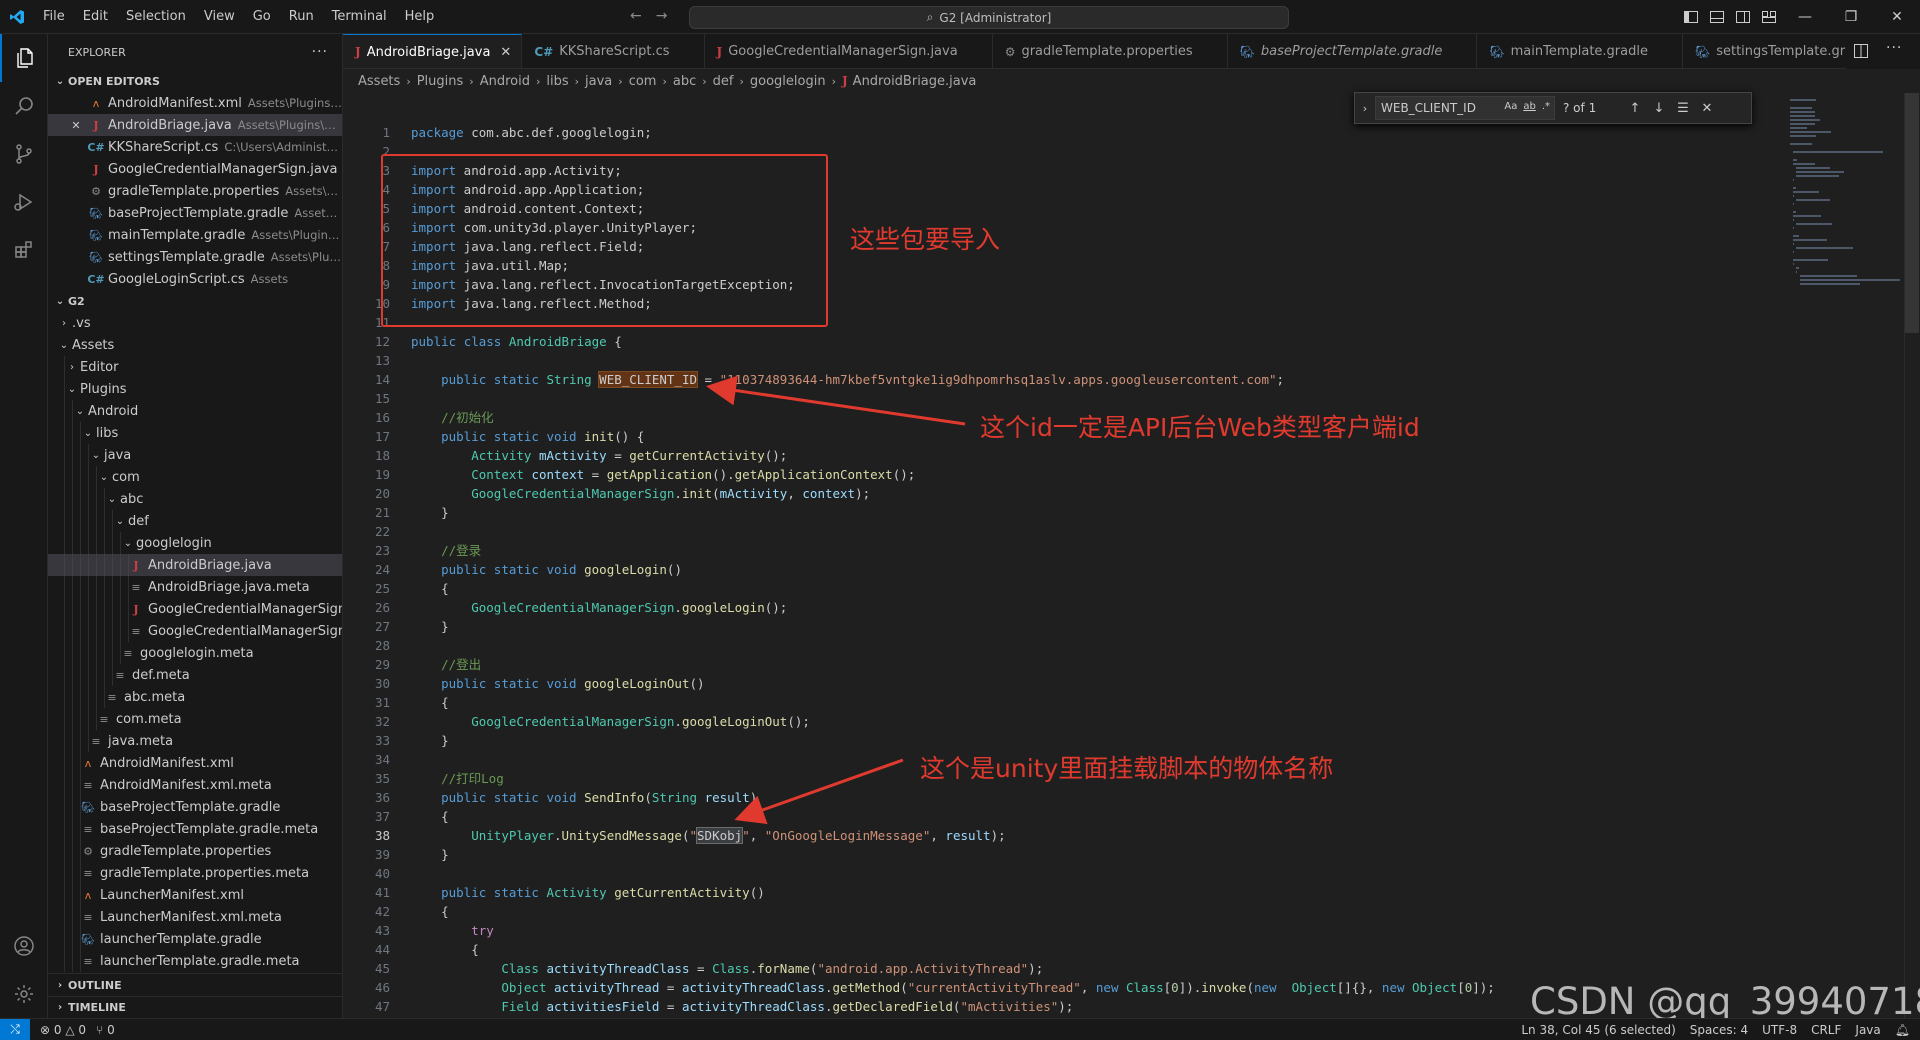  What do you see at coordinates (24, 202) in the screenshot?
I see `run-debug-icon` at bounding box center [24, 202].